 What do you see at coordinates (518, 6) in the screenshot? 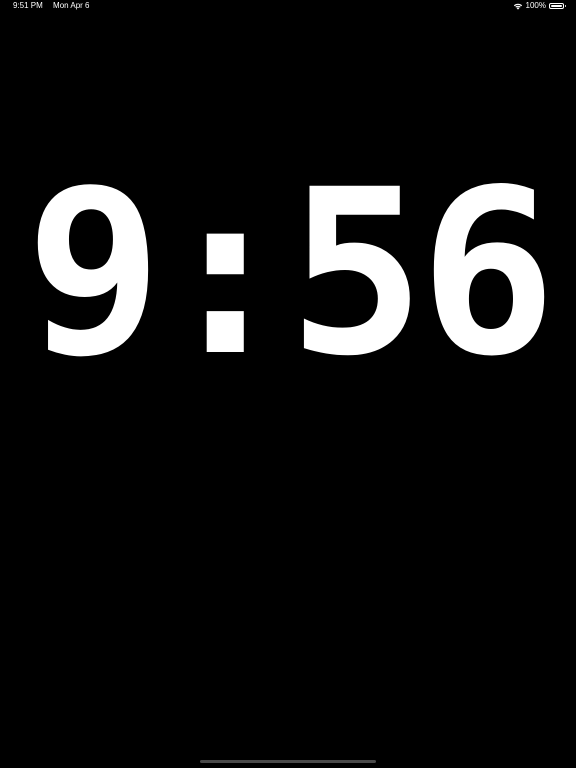
I see `wifi-icon` at bounding box center [518, 6].